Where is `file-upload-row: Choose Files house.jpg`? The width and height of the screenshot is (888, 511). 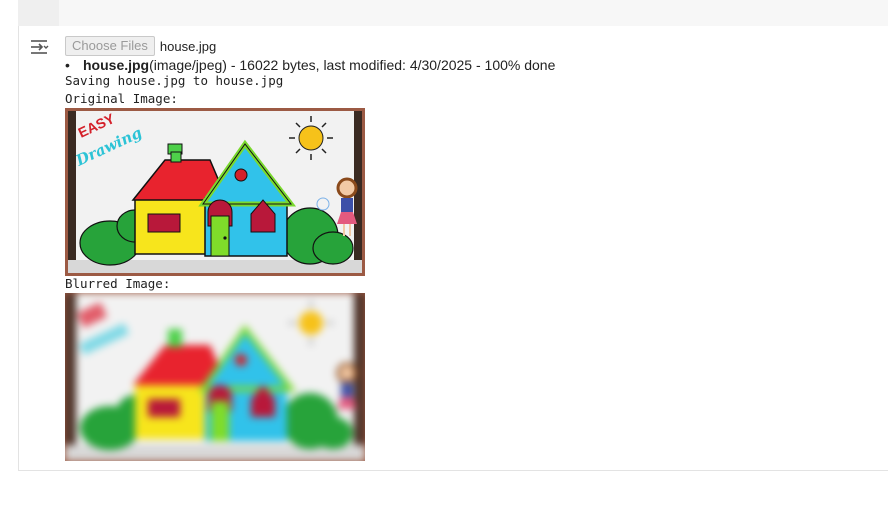
file-upload-row: Choose Files house.jpg is located at coordinates (140, 46).